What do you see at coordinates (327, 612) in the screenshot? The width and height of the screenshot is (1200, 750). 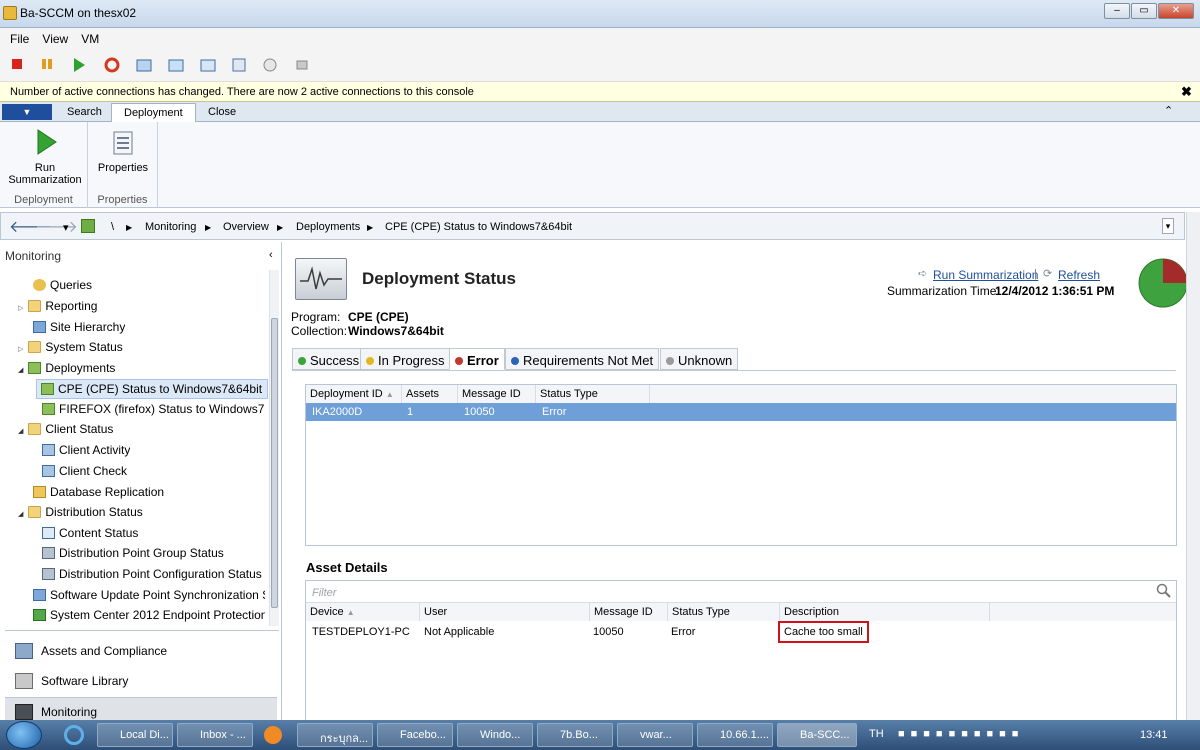 I see `column-label: Device` at bounding box center [327, 612].